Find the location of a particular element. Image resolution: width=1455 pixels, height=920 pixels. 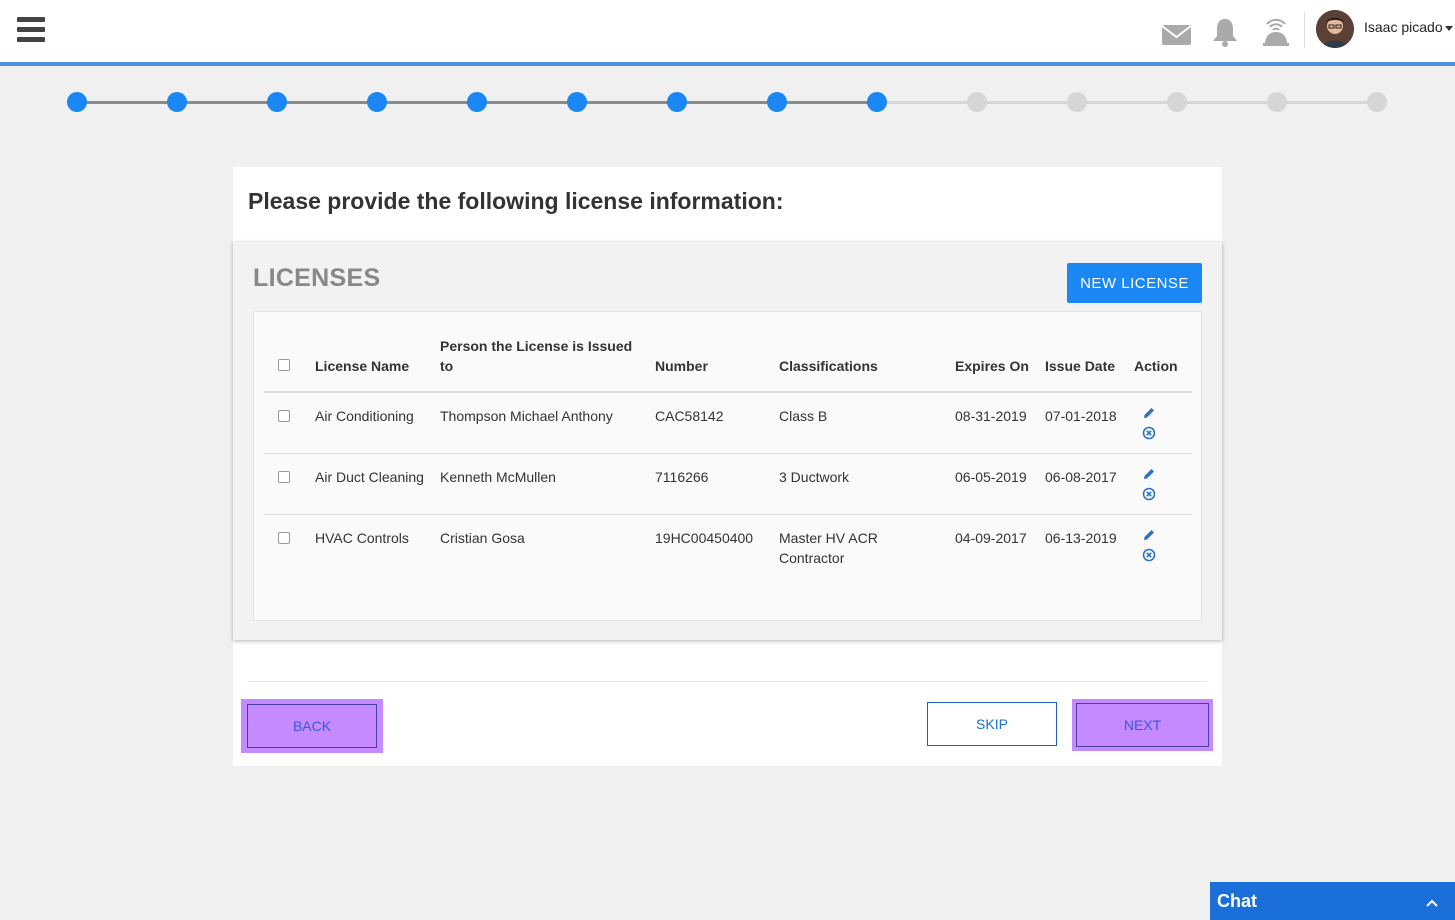

column-person: Person the License is Issued to is located at coordinates (543, 362).